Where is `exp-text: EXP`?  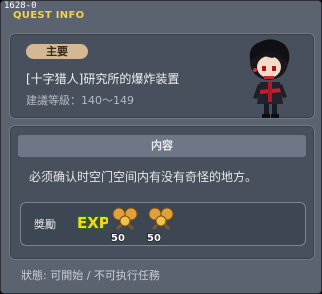 exp-text: EXP is located at coordinates (92, 222).